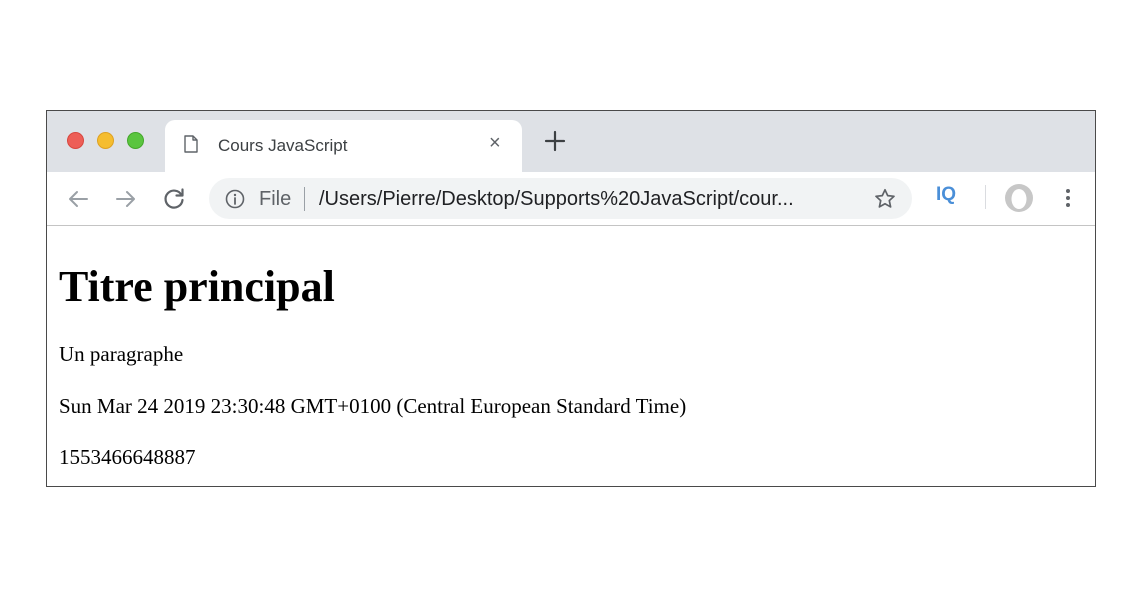 Image resolution: width=1139 pixels, height=608 pixels. Describe the element at coordinates (304, 199) in the screenshot. I see `address-divider` at that location.